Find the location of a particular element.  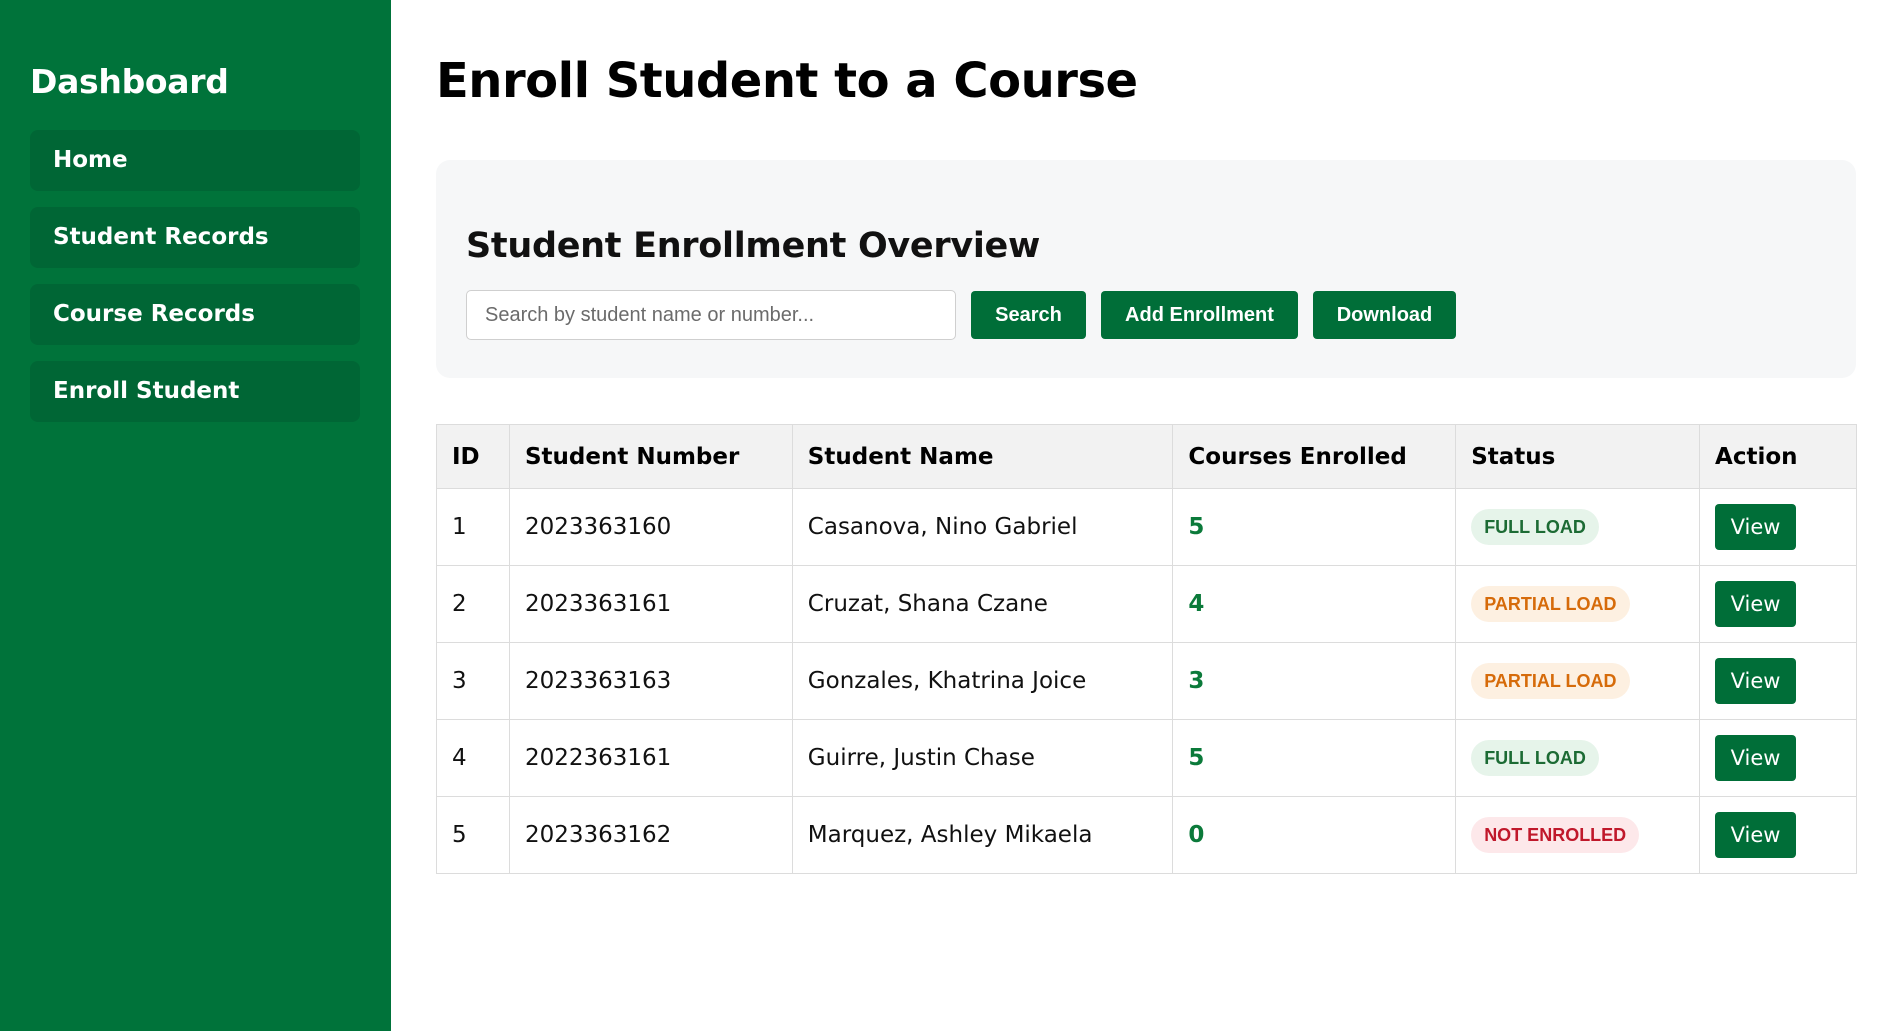

cell-student-name: Guirre, Justin Chase is located at coordinates (982, 758).